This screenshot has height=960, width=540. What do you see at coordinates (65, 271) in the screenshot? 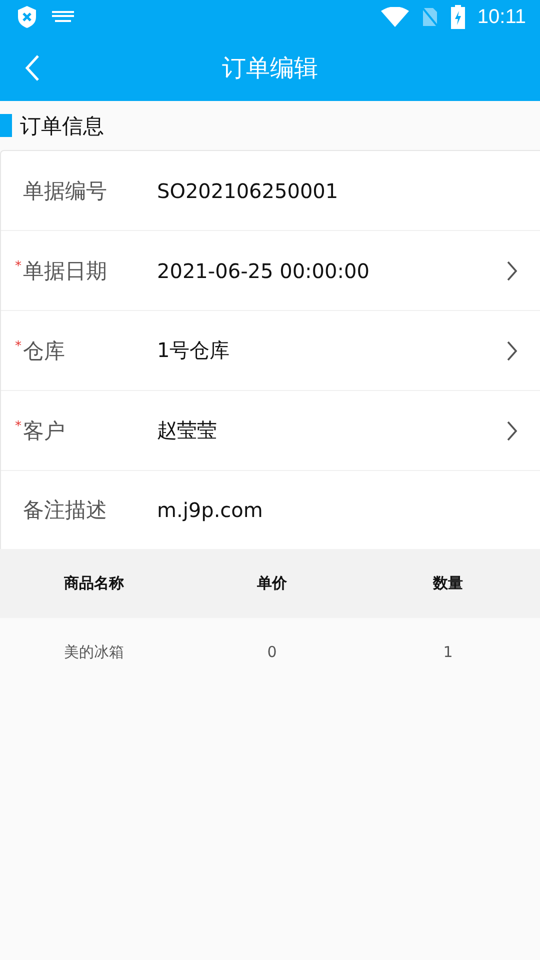
I see `field-label: 单据日期` at bounding box center [65, 271].